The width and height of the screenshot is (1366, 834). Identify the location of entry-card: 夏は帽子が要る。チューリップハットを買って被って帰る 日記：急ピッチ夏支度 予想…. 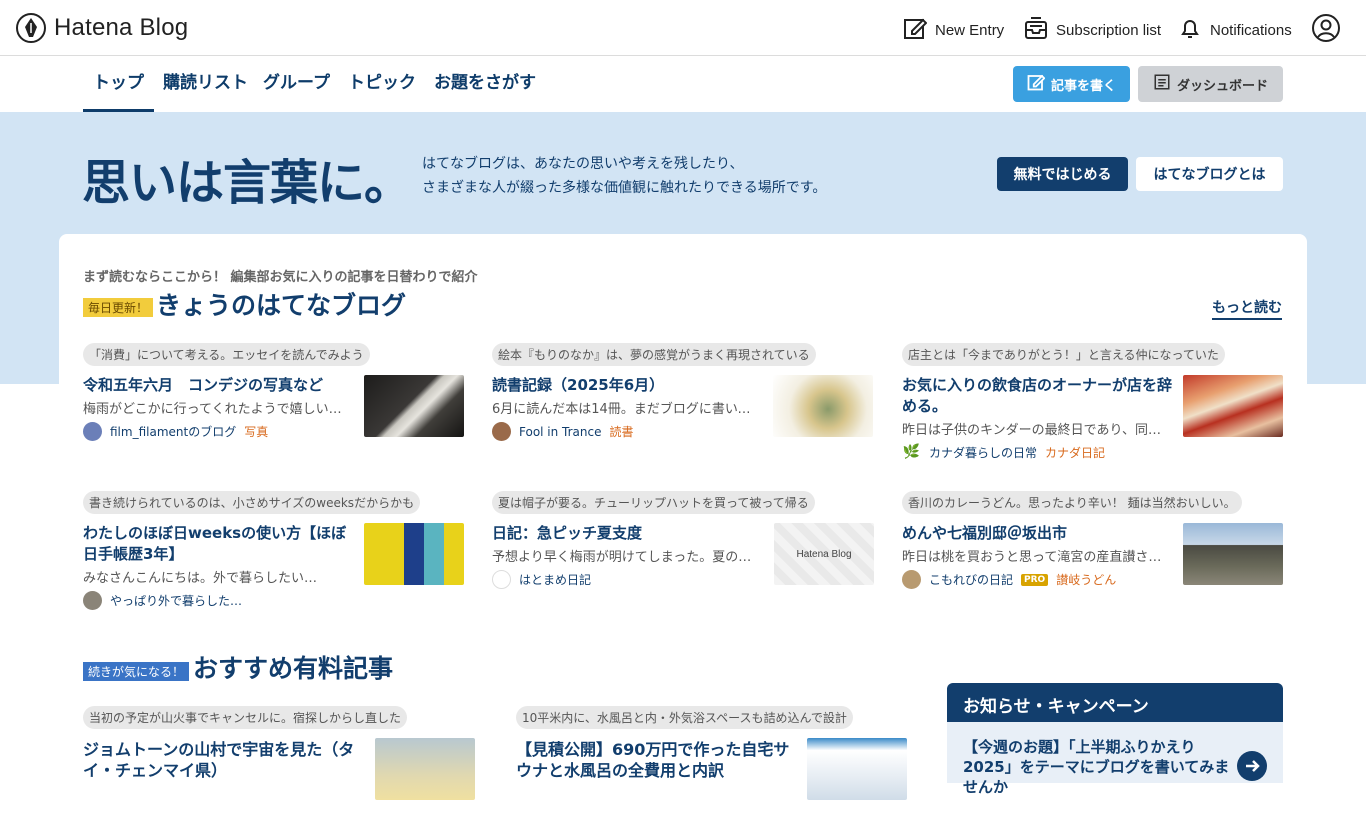
(683, 546).